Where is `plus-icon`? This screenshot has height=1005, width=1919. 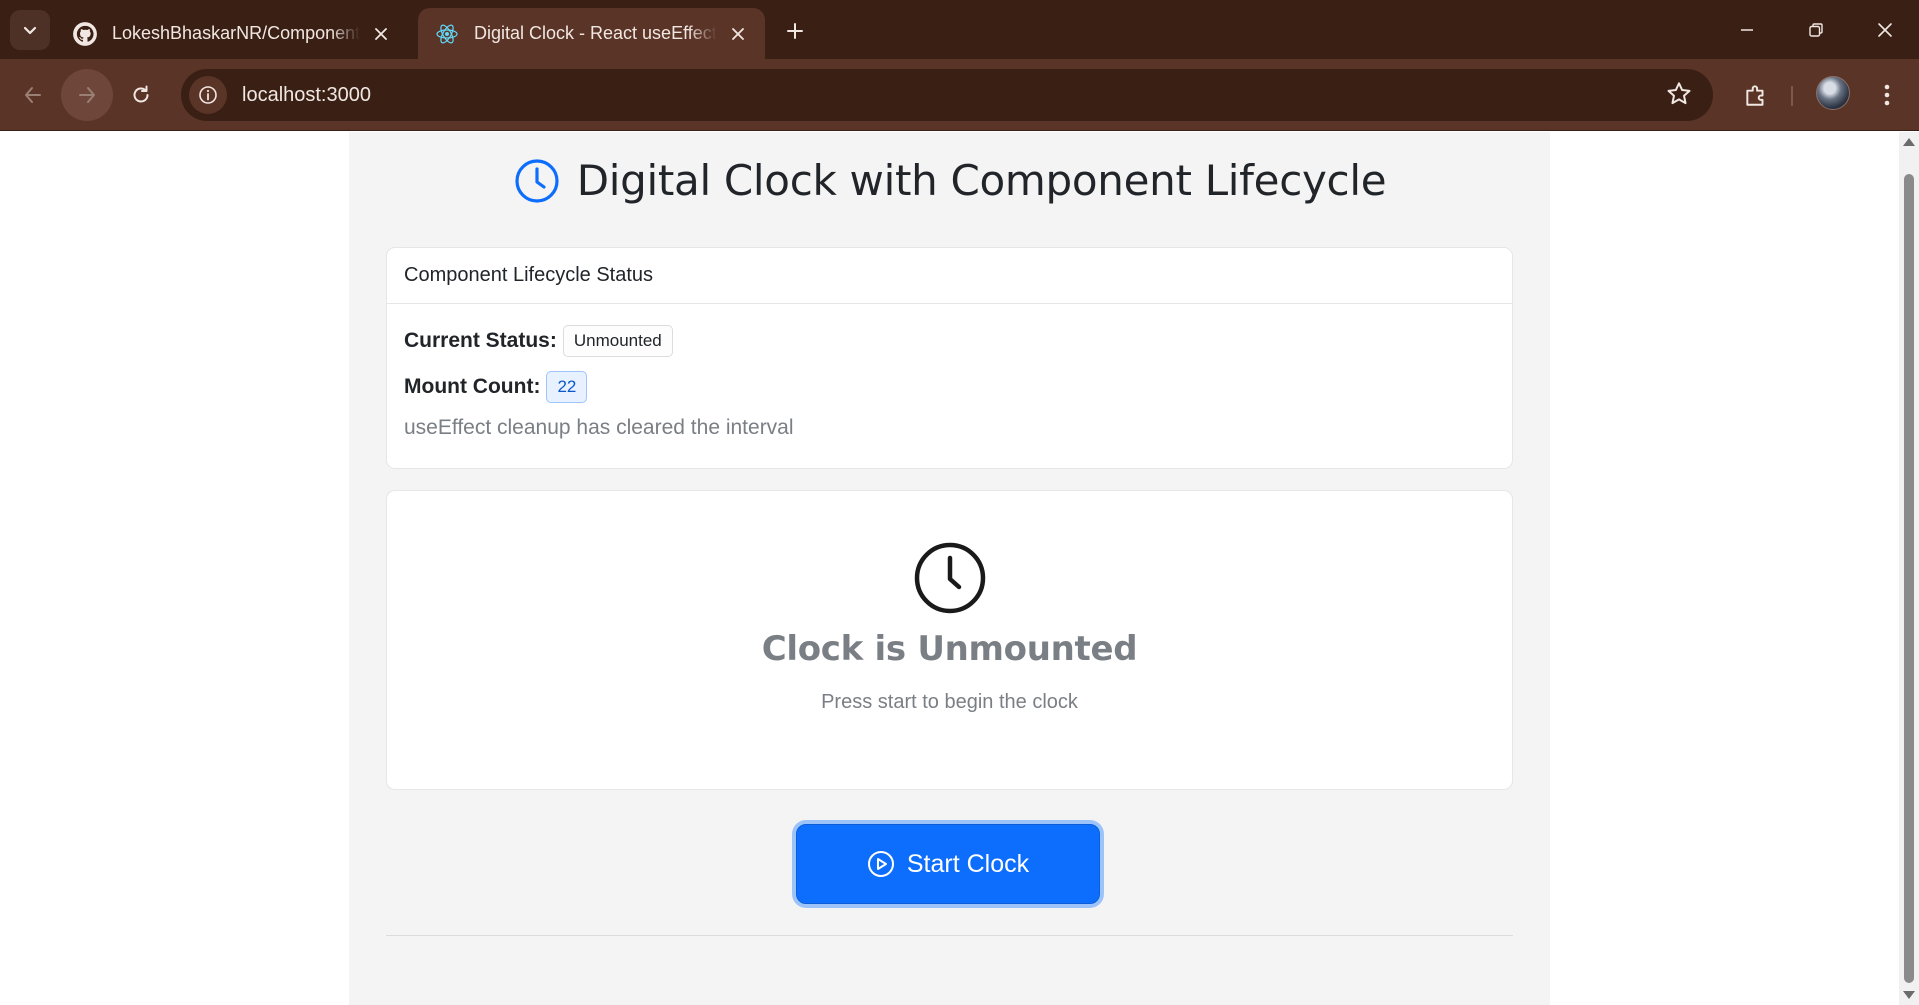
plus-icon is located at coordinates (795, 31).